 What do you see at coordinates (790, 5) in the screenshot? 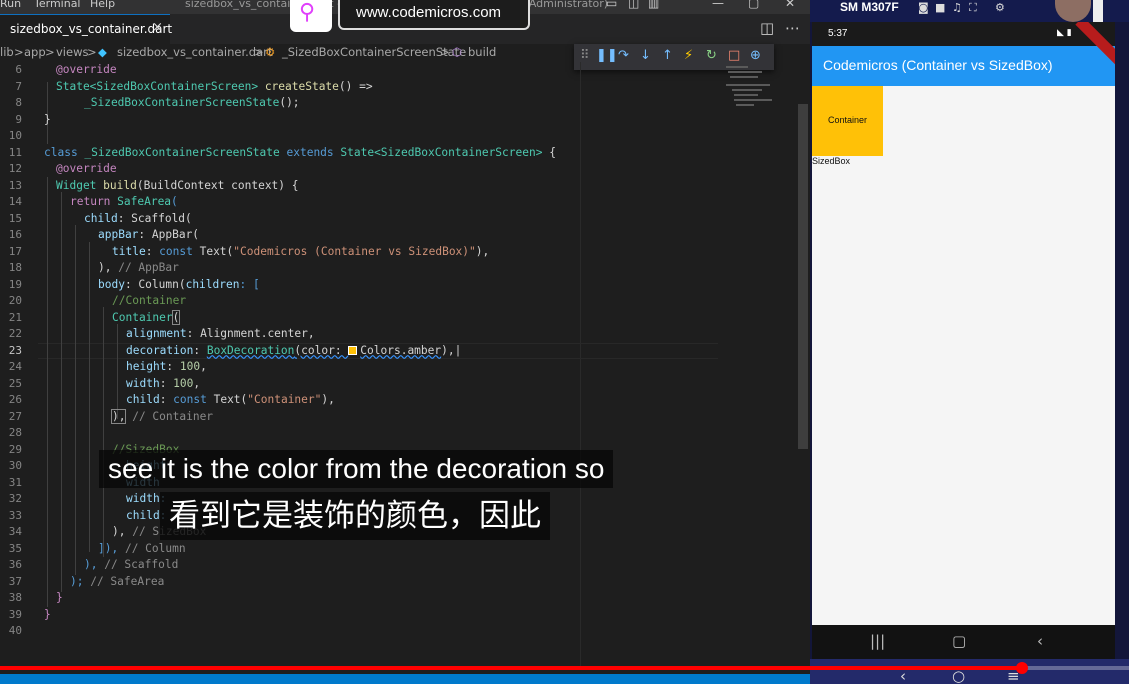
I see `close-window-icon: ✕` at bounding box center [790, 5].